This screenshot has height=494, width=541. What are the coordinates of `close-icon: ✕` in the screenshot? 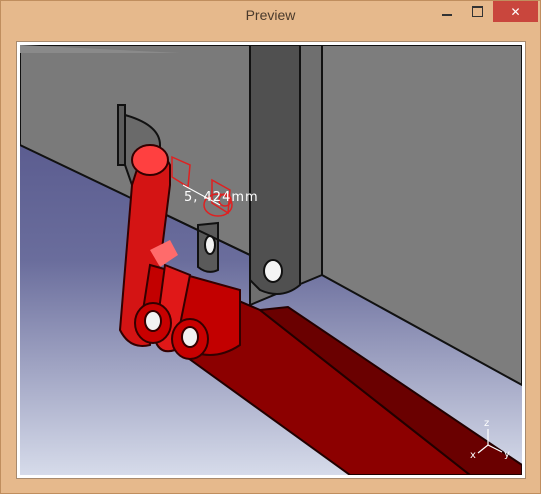 It's located at (515, 11).